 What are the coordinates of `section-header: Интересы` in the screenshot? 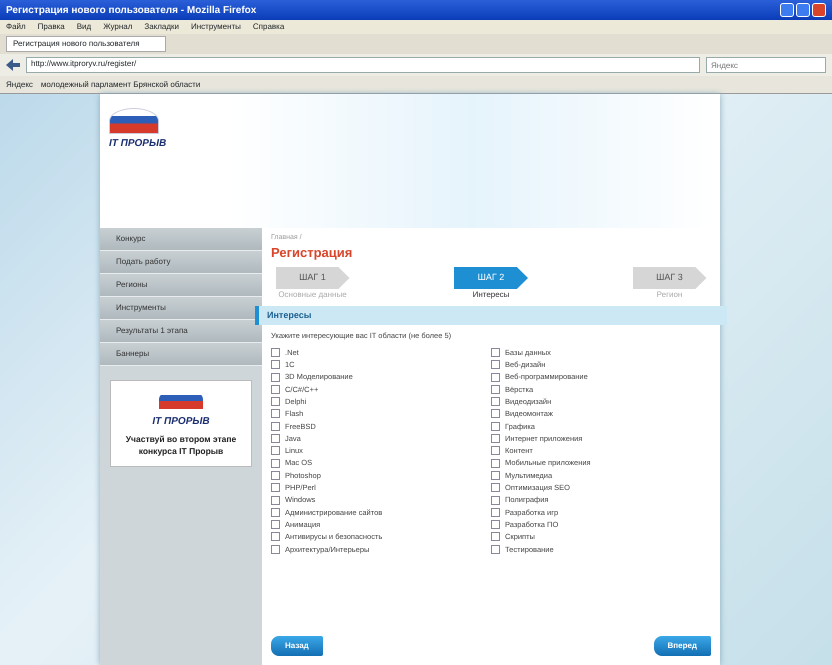 It's located at (491, 315).